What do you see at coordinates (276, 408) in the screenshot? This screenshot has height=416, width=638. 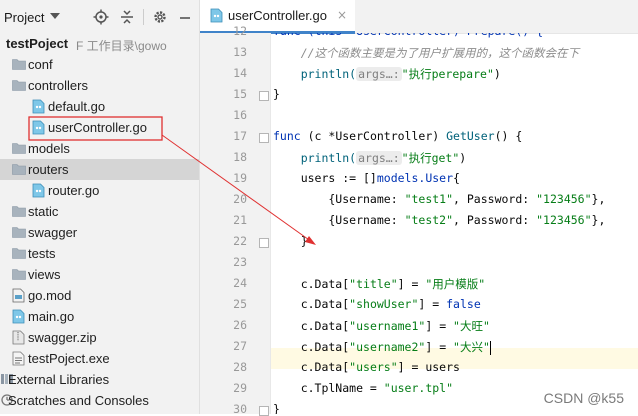 I see `code-line: }` at bounding box center [276, 408].